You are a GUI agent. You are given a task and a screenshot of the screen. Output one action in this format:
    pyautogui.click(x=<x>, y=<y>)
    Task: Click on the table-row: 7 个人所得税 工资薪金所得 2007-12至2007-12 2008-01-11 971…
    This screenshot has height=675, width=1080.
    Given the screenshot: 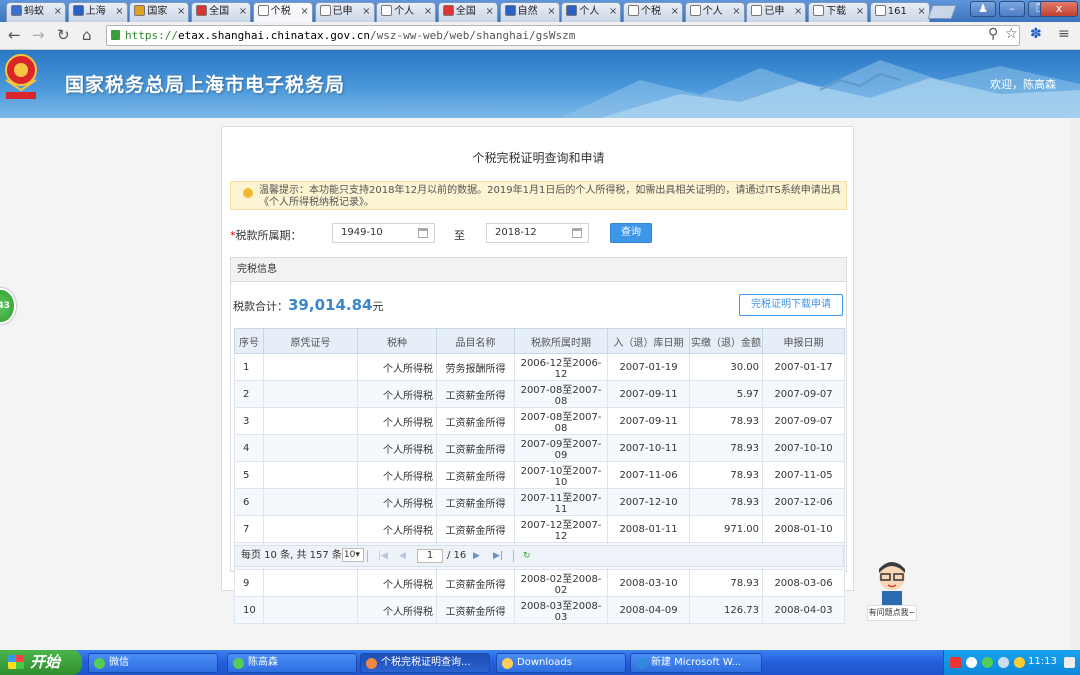 What is the action you would take?
    pyautogui.click(x=539, y=529)
    